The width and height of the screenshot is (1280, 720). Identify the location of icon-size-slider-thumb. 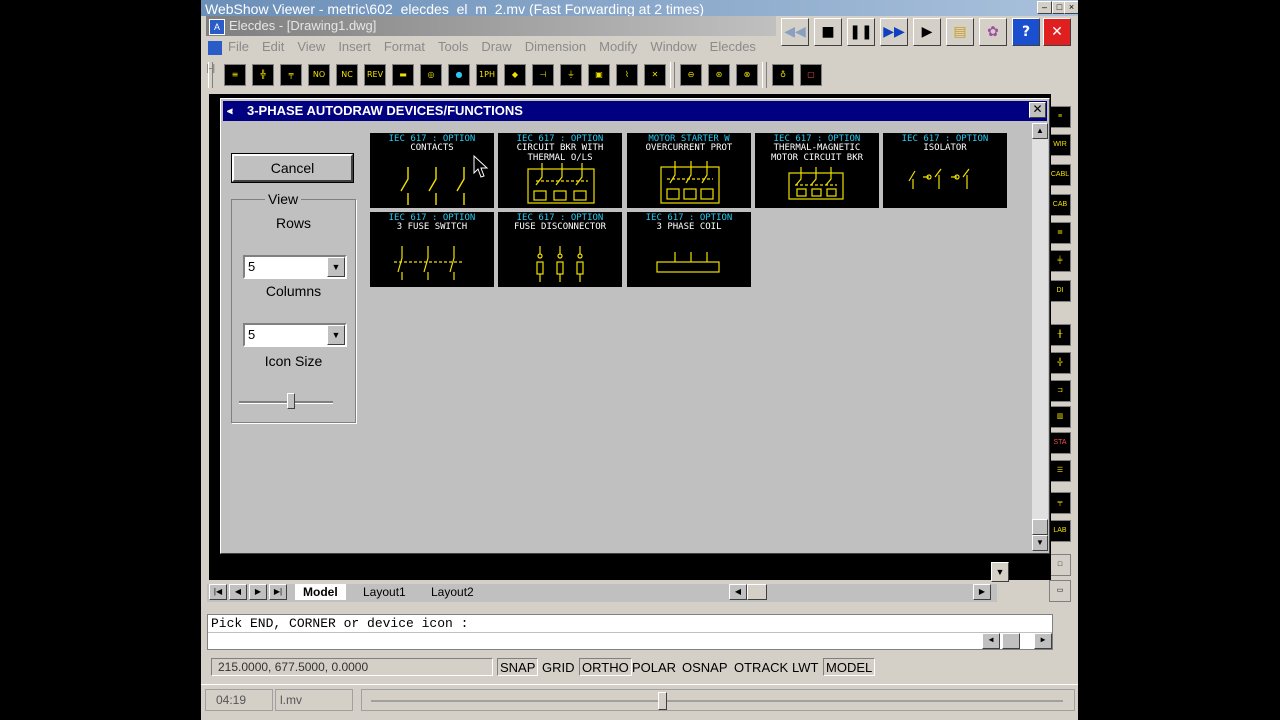
(290, 401).